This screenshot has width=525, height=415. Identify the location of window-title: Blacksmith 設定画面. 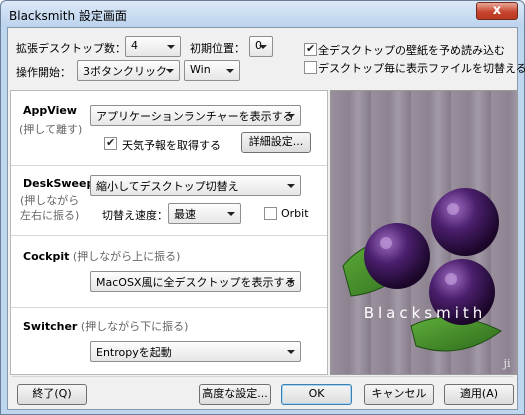
(68, 16).